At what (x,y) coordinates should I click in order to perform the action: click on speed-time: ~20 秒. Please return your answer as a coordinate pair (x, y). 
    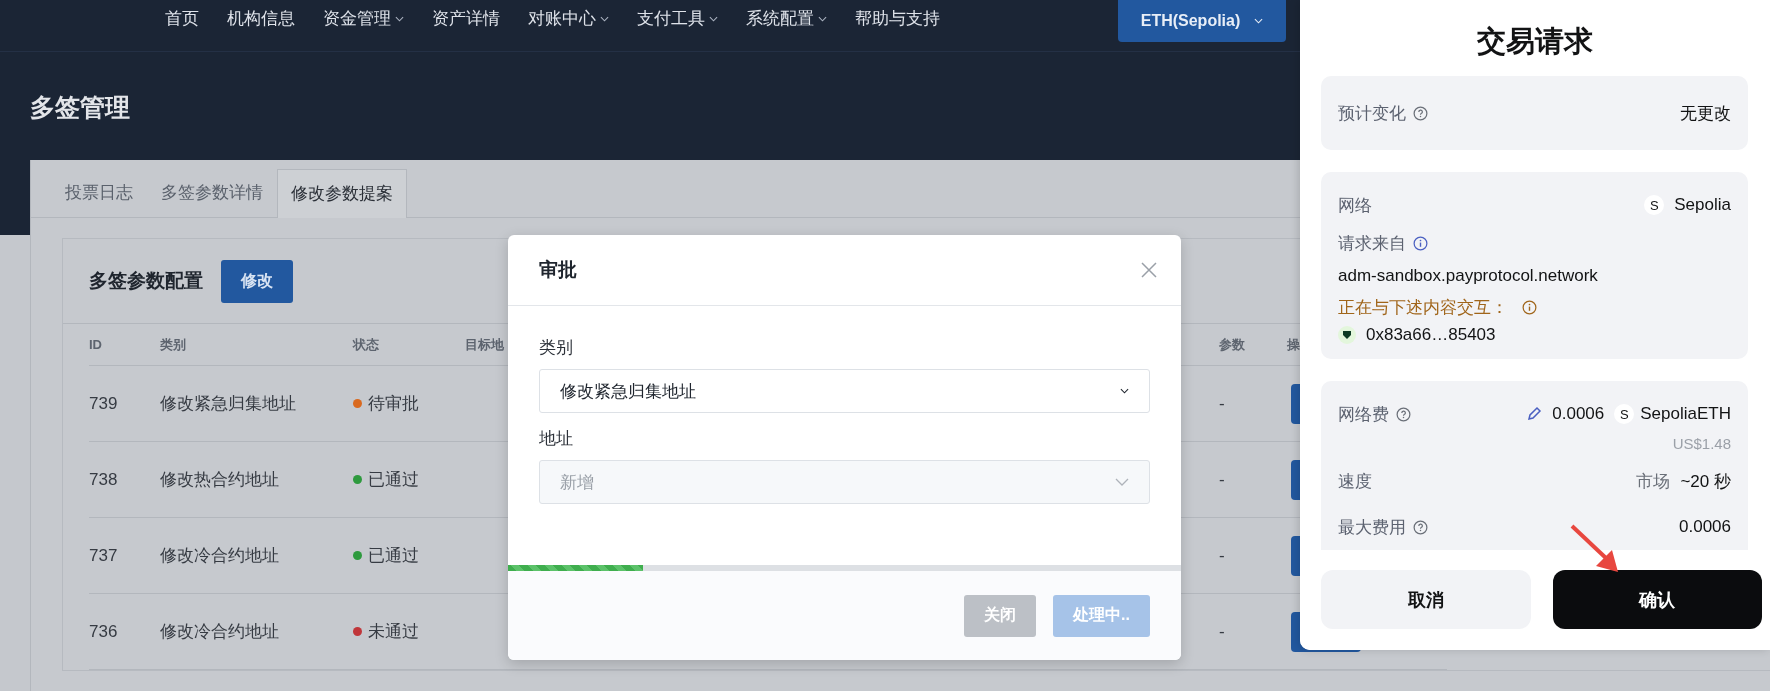
    Looking at the image, I should click on (1705, 481).